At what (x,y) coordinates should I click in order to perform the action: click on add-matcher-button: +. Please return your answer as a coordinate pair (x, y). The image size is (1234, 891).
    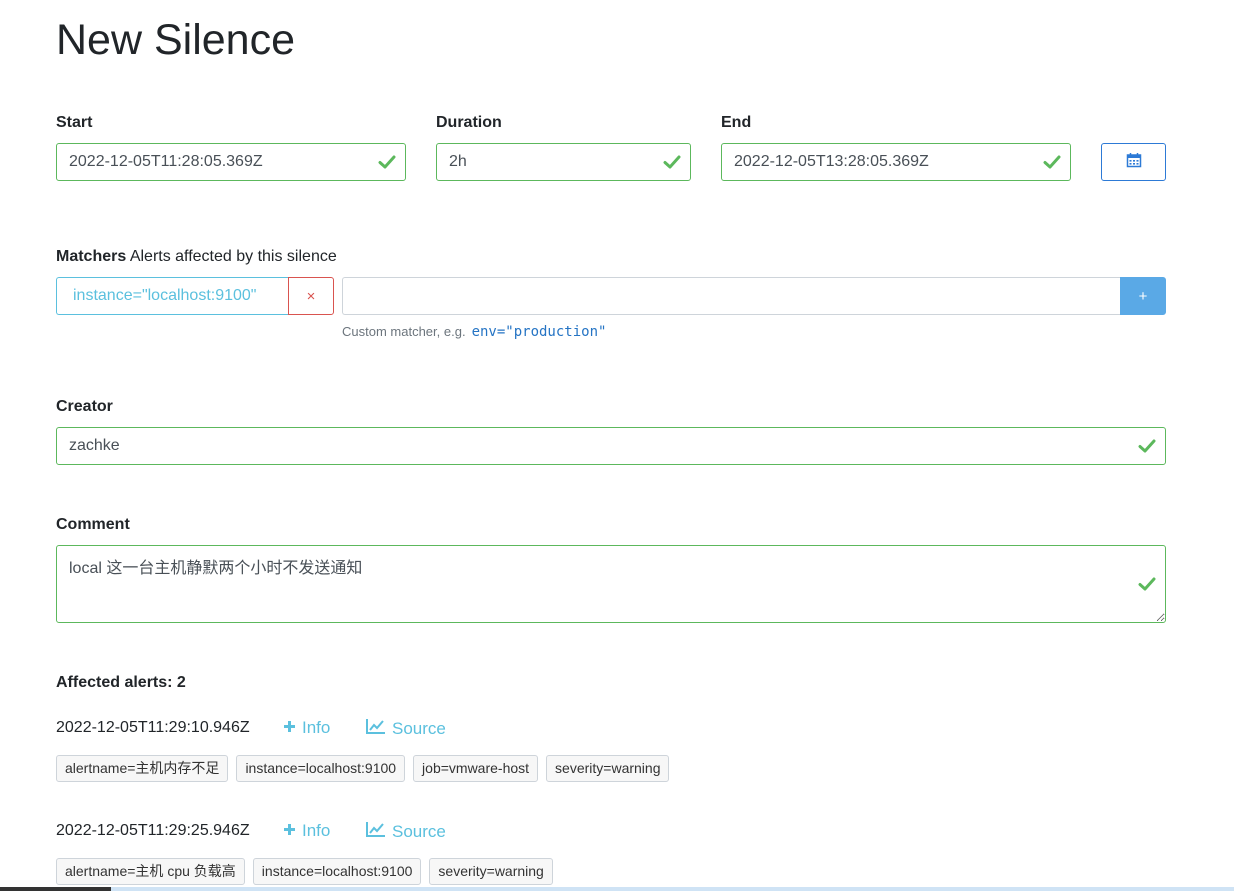
    Looking at the image, I should click on (1143, 296).